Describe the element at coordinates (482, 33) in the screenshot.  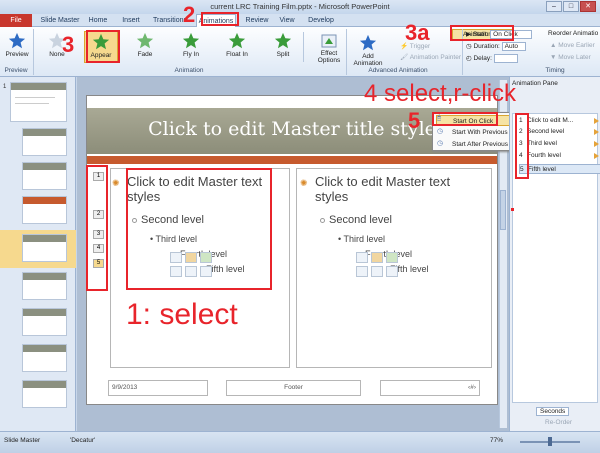
I see `annotation-box-animation-pane` at that location.